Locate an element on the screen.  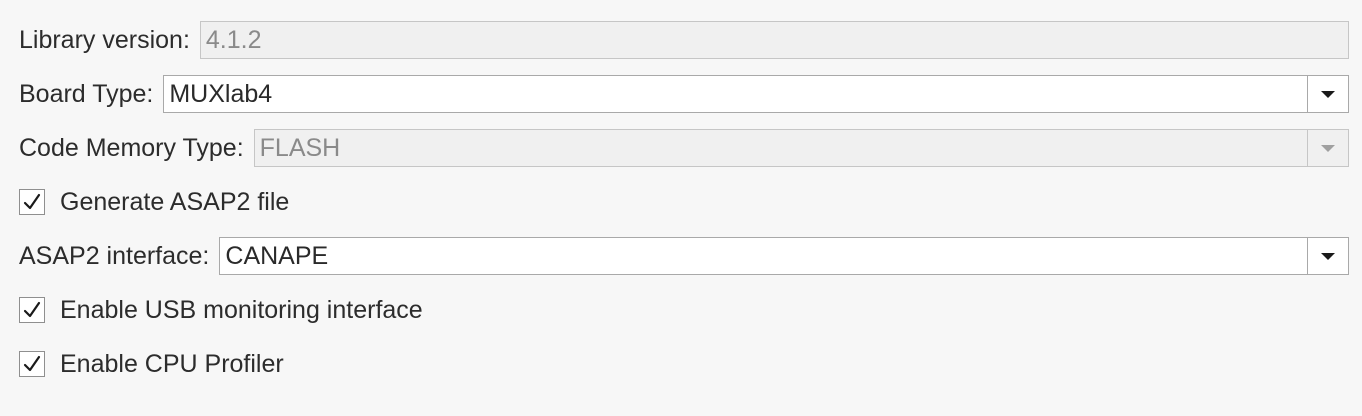
enable-usb-monitoring-checkbox is located at coordinates (32, 310).